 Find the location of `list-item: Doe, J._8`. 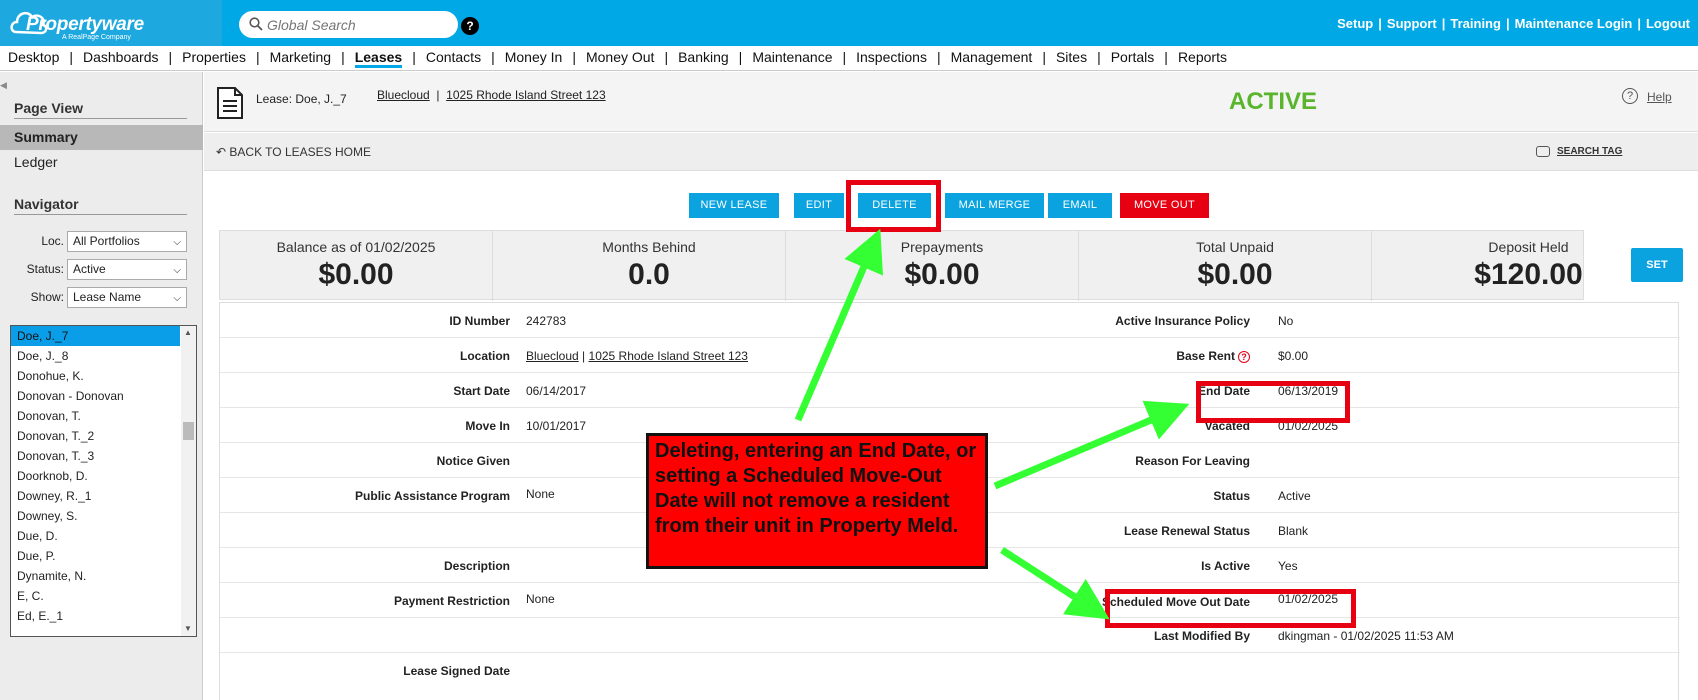

list-item: Doe, J._8 is located at coordinates (103, 356).